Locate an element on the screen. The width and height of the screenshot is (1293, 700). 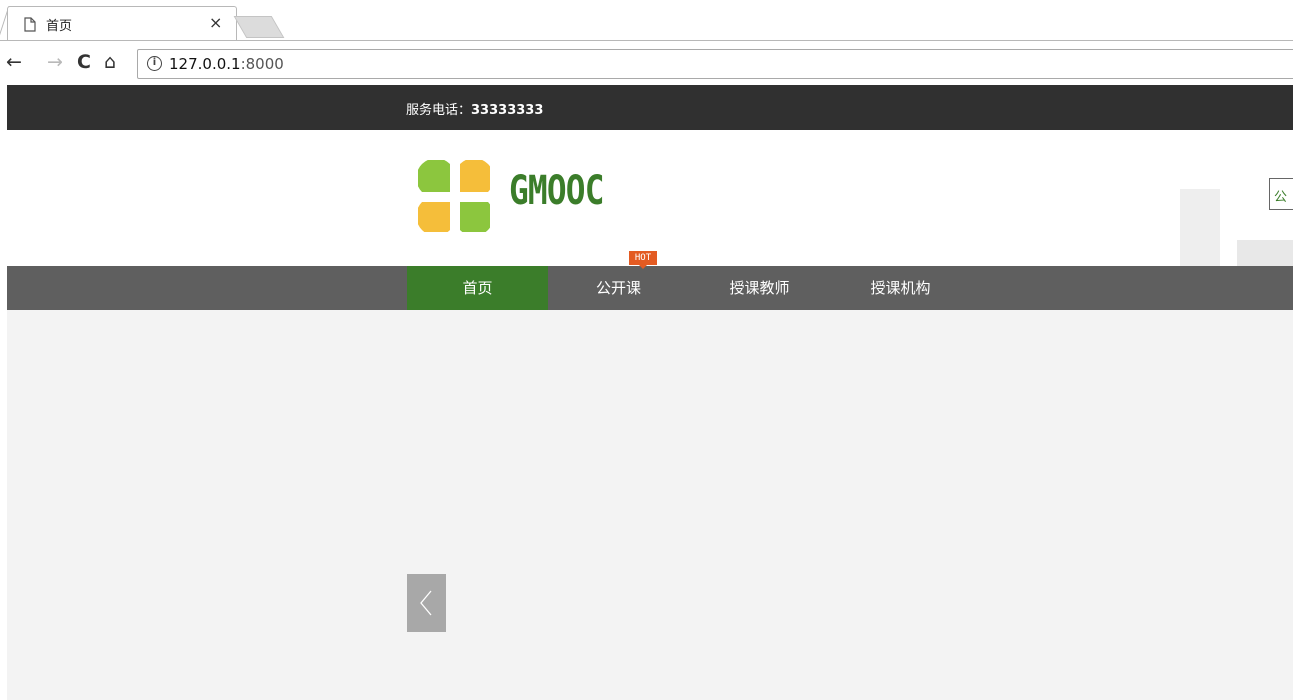
service-phone-text: 服务电话：33333333 is located at coordinates (474, 108).